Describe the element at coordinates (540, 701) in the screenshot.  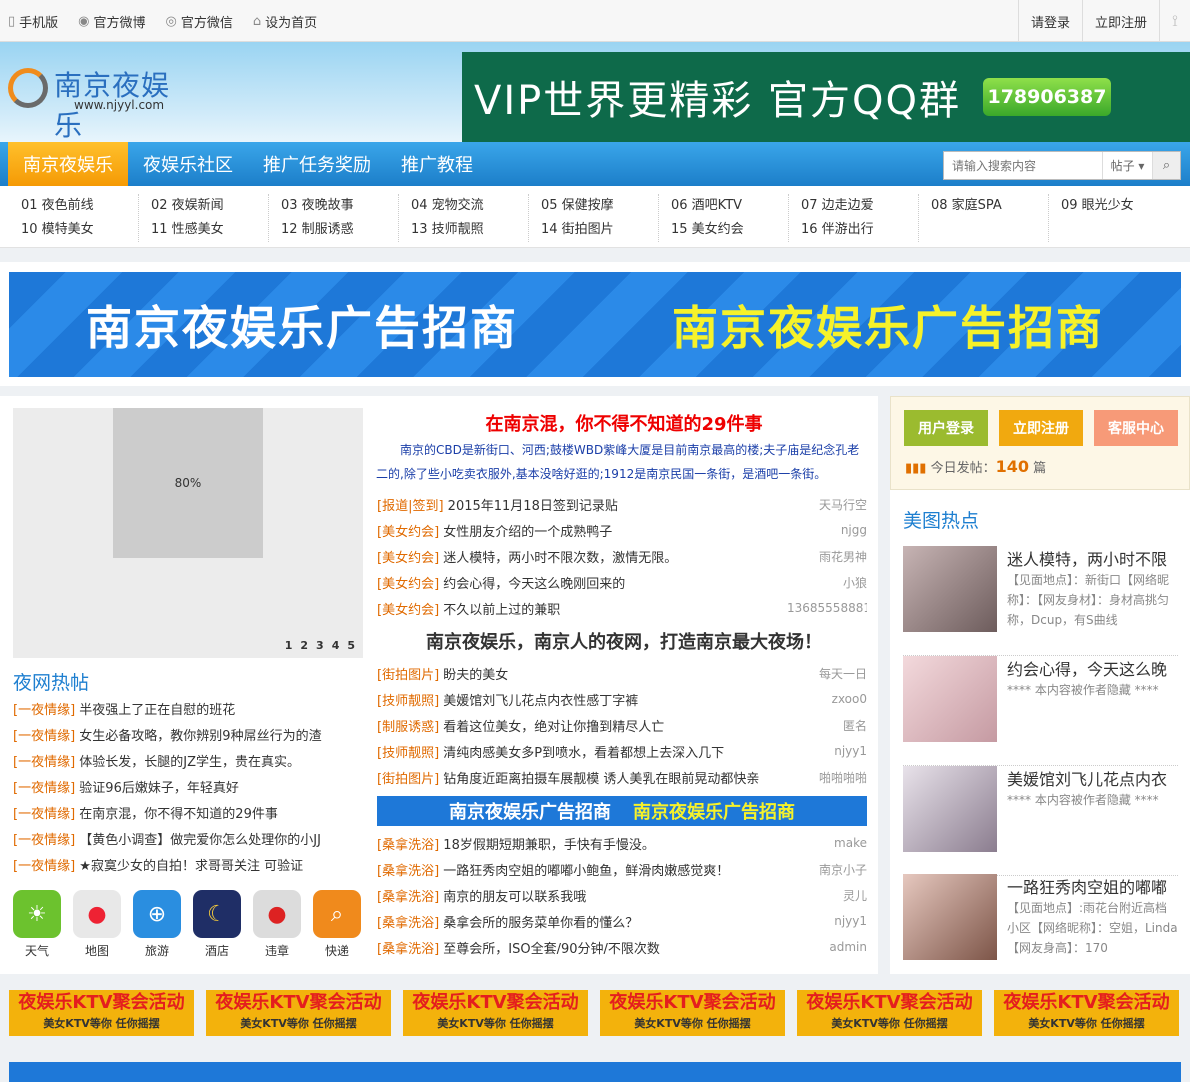
I see `post-title: 美媛馆刘飞儿花点内衣性感丁字裤` at that location.